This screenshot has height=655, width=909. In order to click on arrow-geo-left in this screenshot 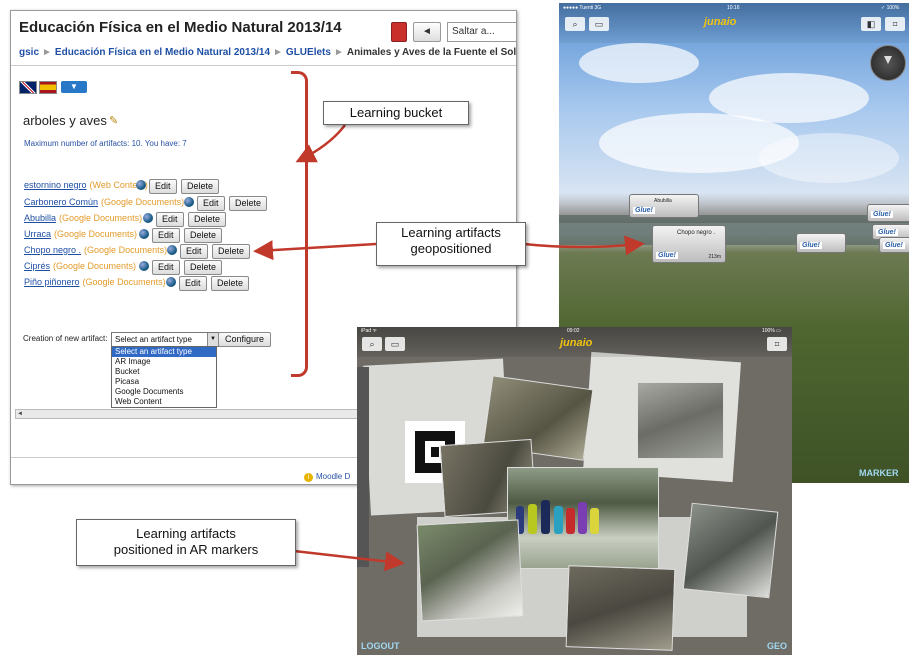, I will do `click(315, 250)`.